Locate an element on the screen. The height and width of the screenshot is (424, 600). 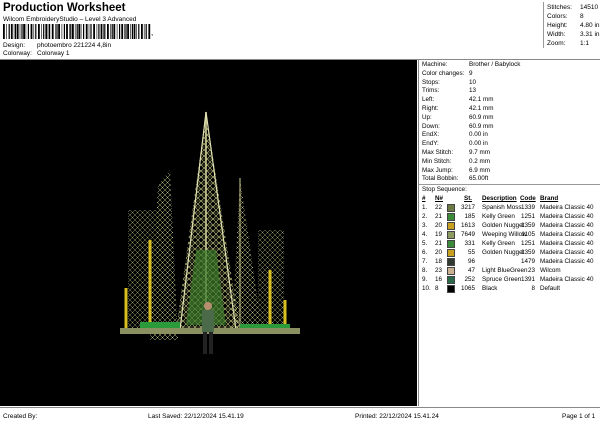
stitch-count: 331 is located at coordinates (469, 243).